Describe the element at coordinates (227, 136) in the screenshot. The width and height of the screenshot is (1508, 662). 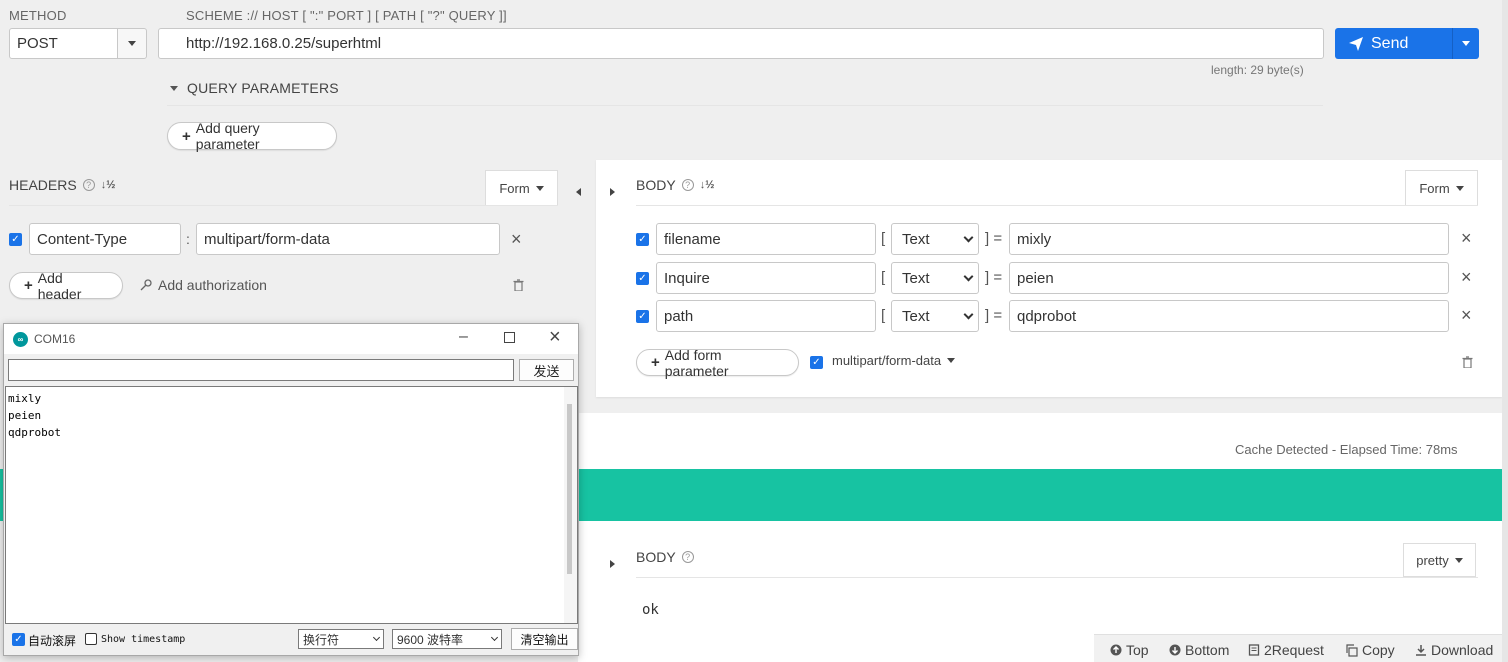
I see `add-query-label: Add query parameter` at that location.